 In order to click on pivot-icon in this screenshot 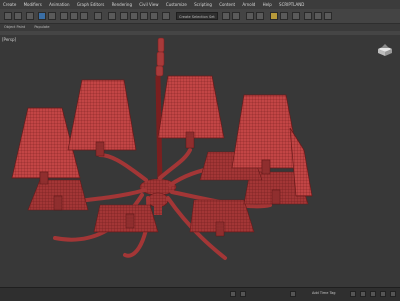, I will do `click(112, 16)`.